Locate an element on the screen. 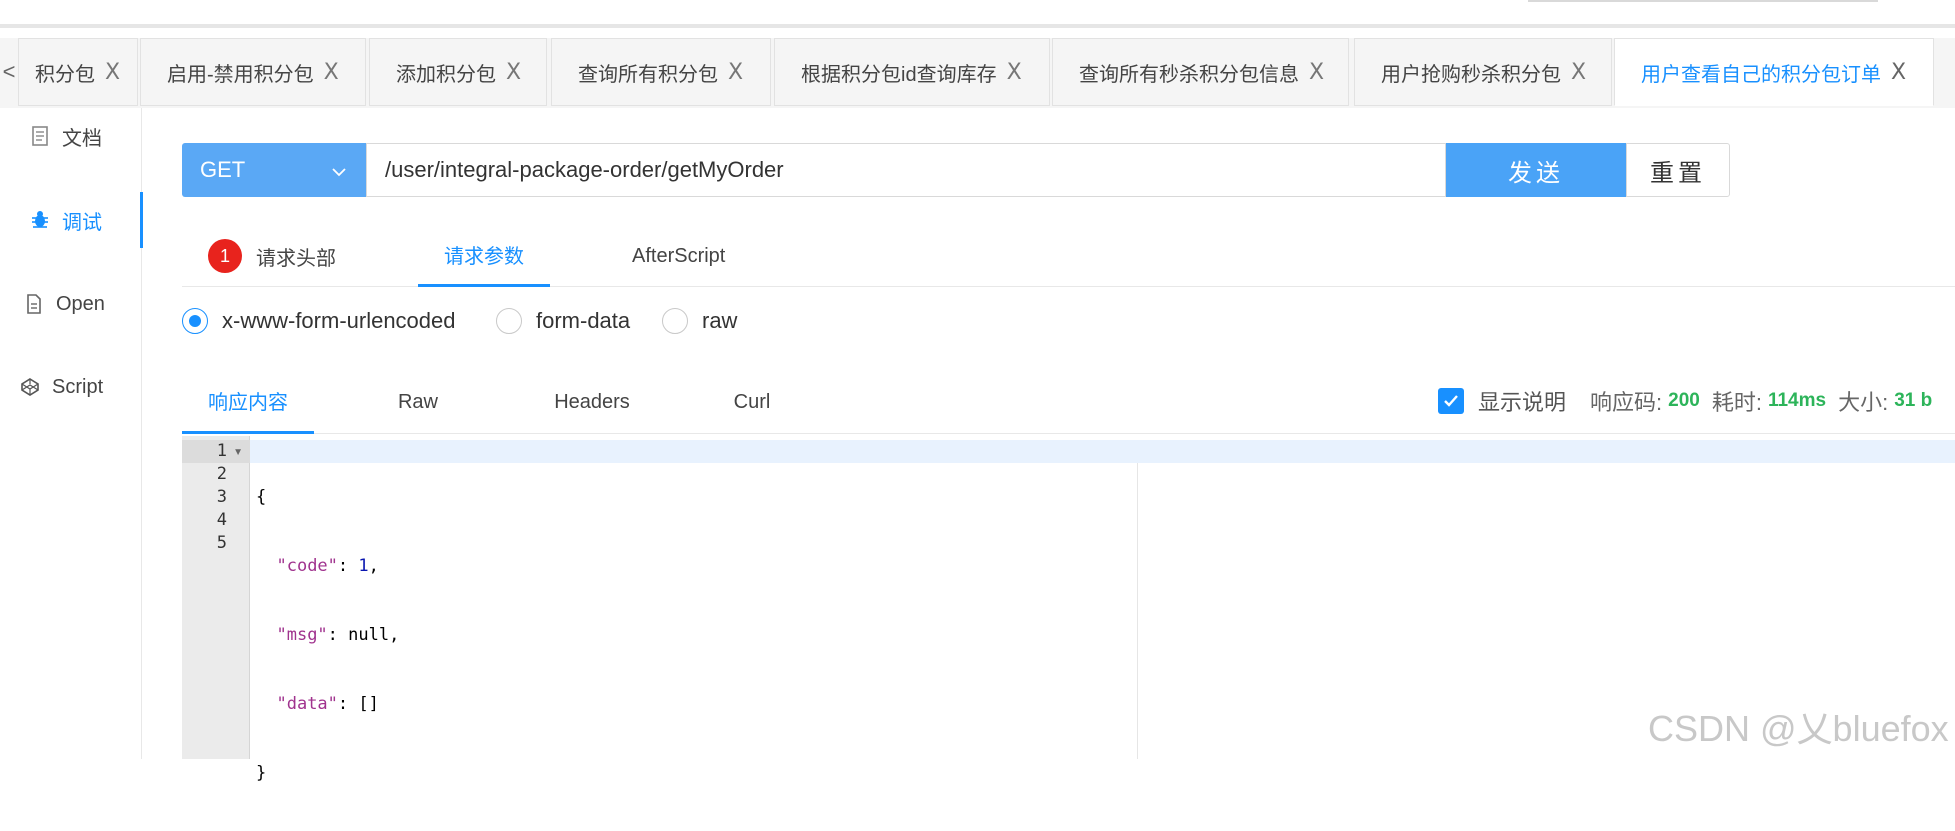 The height and width of the screenshot is (831, 1955). size-value: 31 b is located at coordinates (1913, 400).